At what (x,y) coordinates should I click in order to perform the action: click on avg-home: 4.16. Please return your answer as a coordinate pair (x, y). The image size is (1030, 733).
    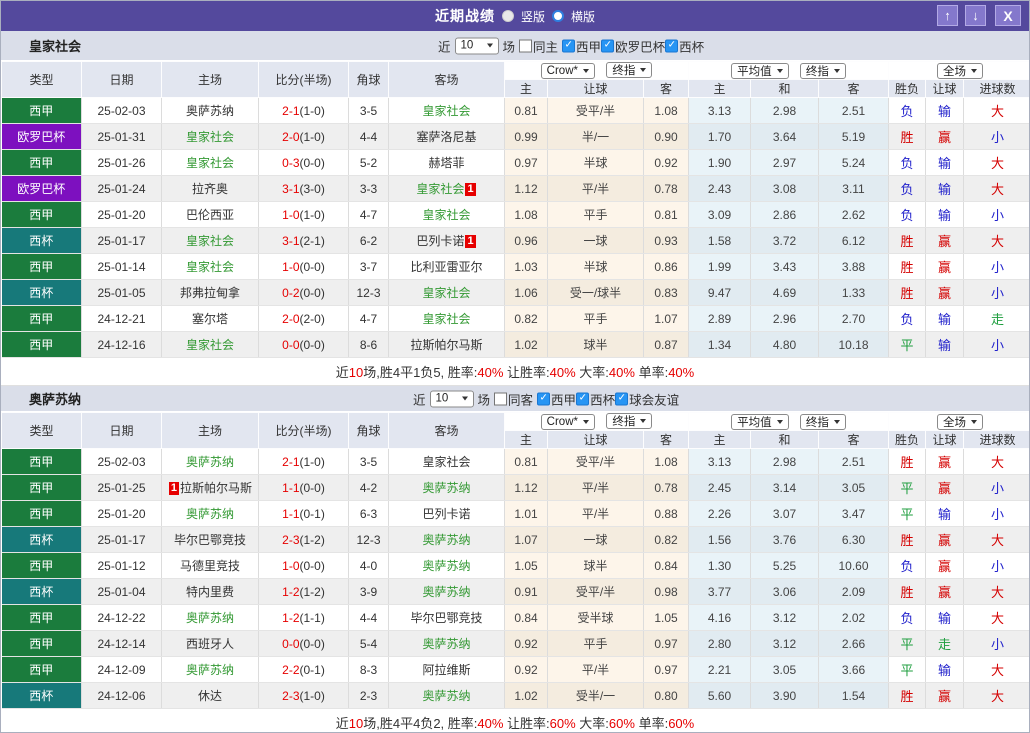
    Looking at the image, I should click on (719, 617).